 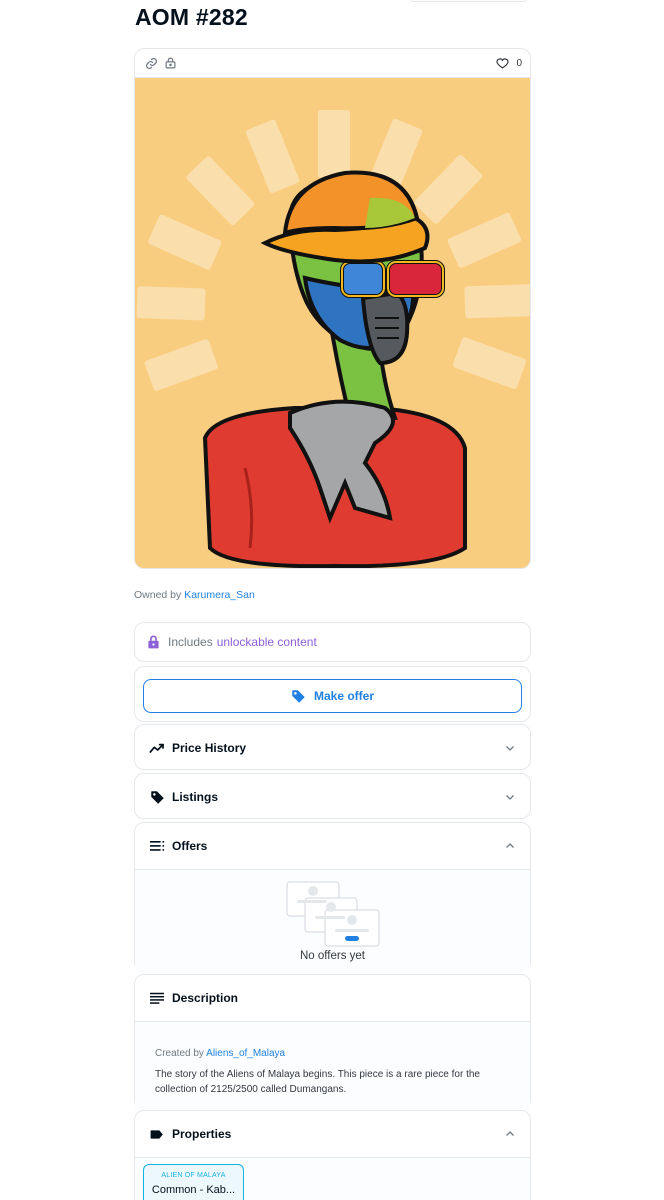 What do you see at coordinates (332, 1134) in the screenshot?
I see `properties-header: Properties` at bounding box center [332, 1134].